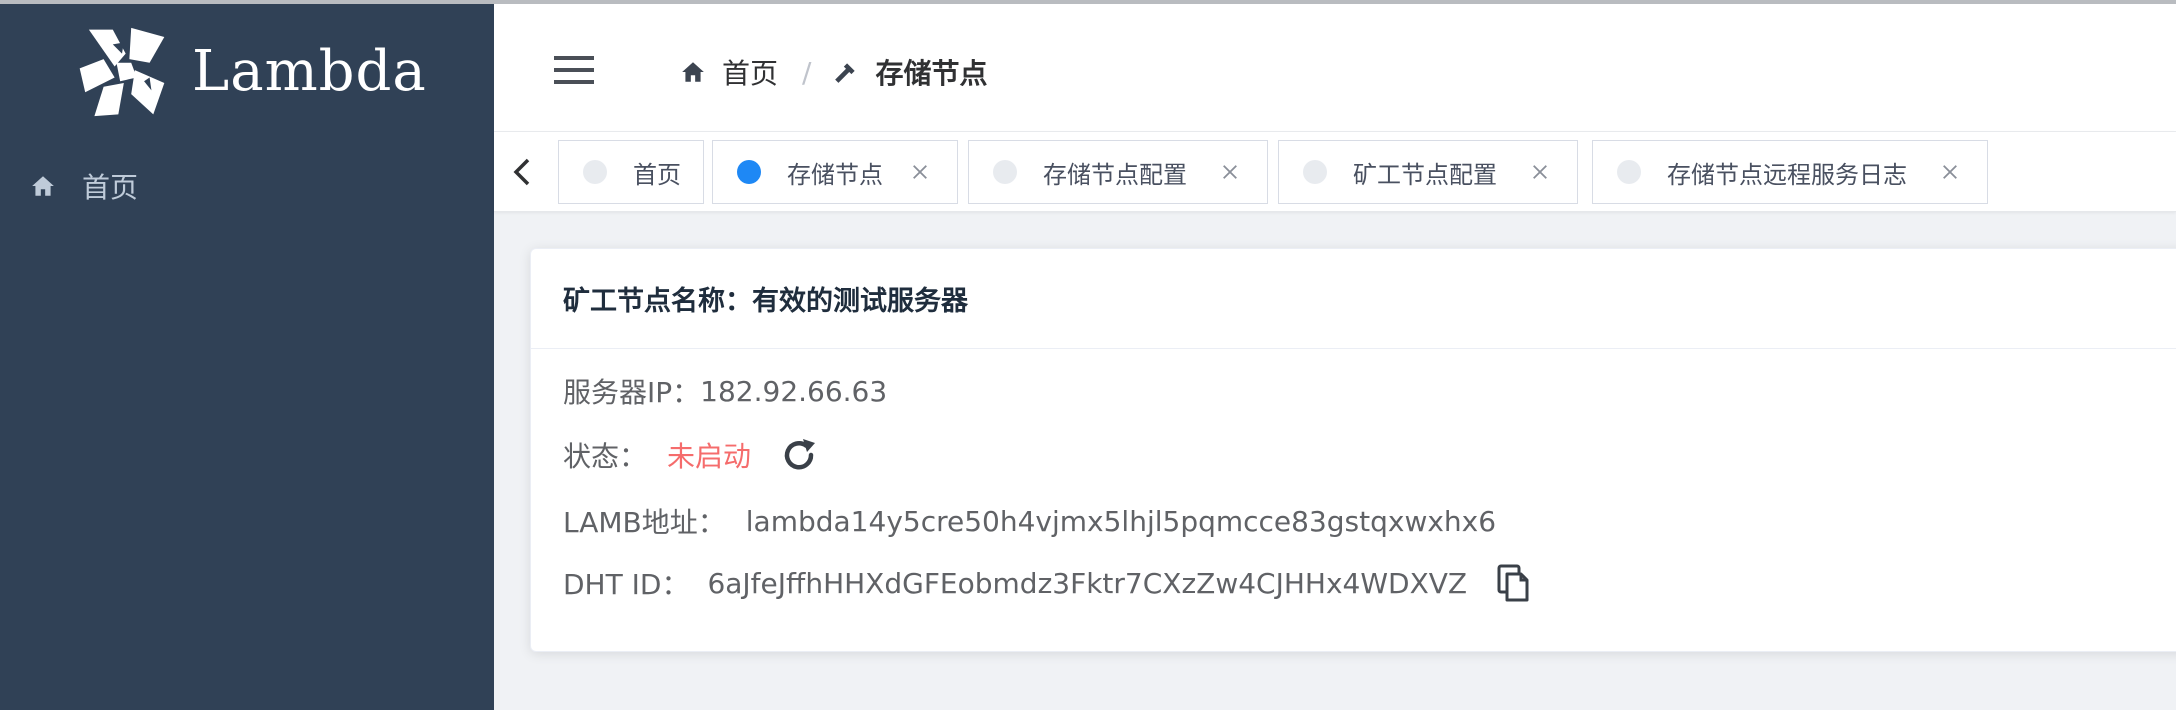 Image resolution: width=2176 pixels, height=710 pixels. Describe the element at coordinates (1335, 68) in the screenshot. I see `navbar: 首页 / 存储节点` at that location.